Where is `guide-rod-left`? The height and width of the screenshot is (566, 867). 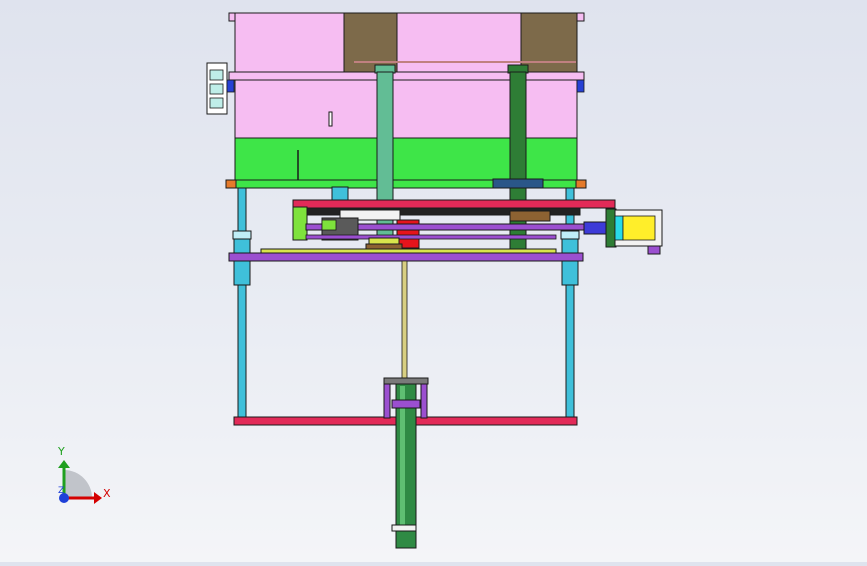
guide-rod-left is located at coordinates (242, 302).